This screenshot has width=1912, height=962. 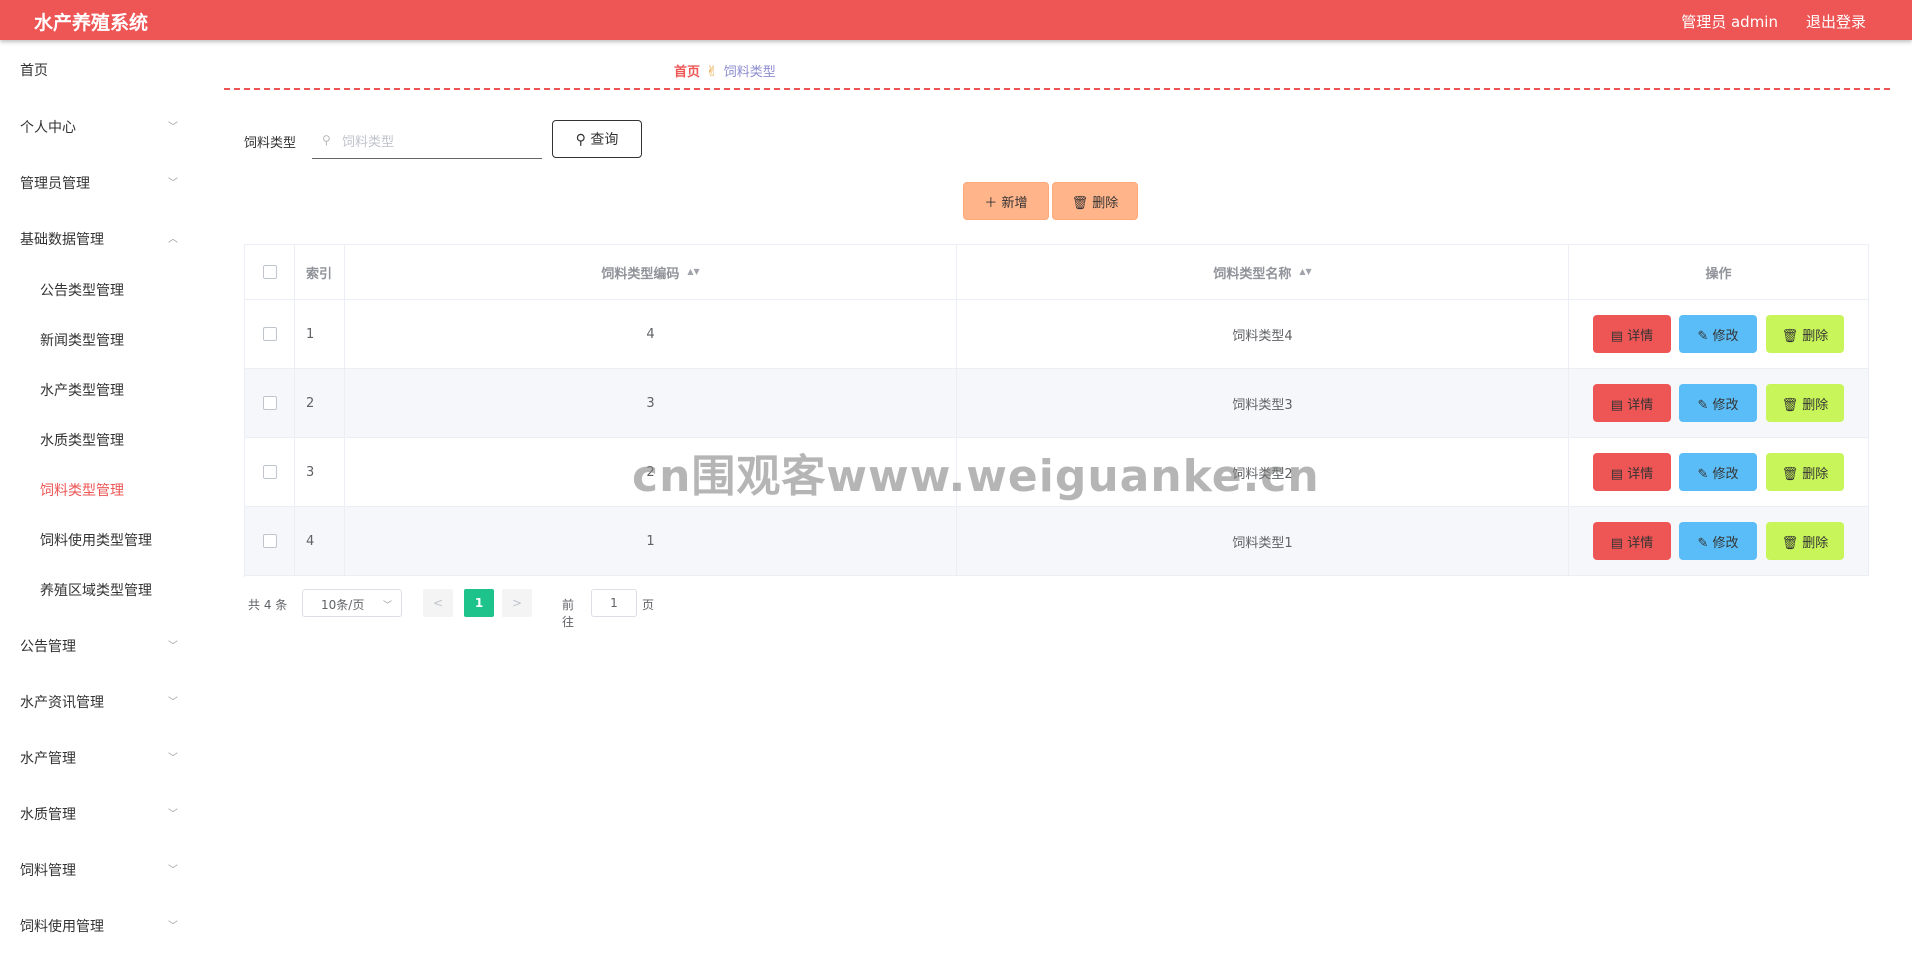 I want to click on row-name: 饲料类型1, so click(x=1263, y=541).